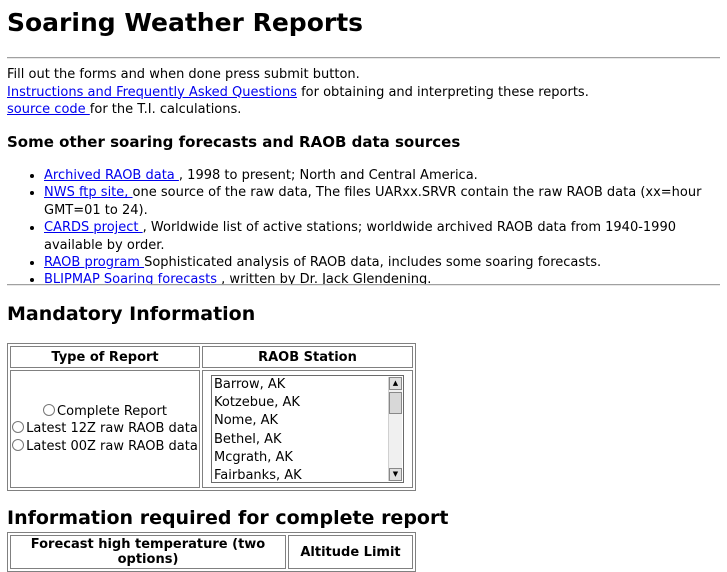 Image resolution: width=727 pixels, height=572 pixels. Describe the element at coordinates (300, 403) in the screenshot. I see `station-option: Kotzebue, AK` at that location.